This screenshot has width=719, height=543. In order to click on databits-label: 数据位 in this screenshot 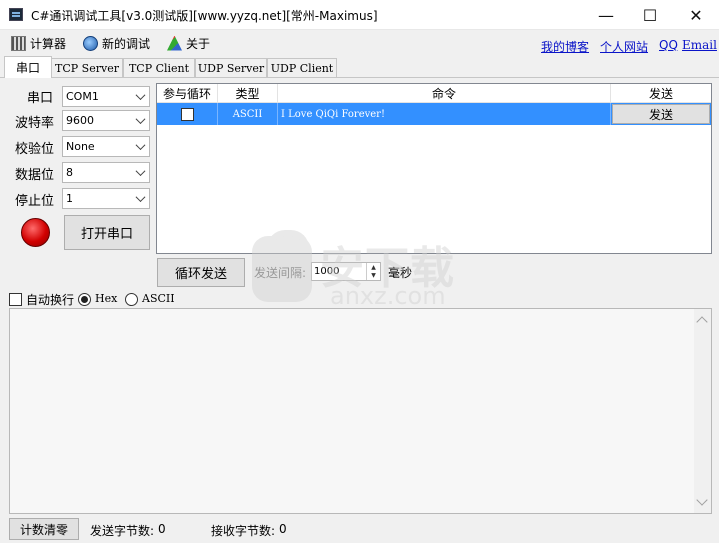, I will do `click(35, 175)`.